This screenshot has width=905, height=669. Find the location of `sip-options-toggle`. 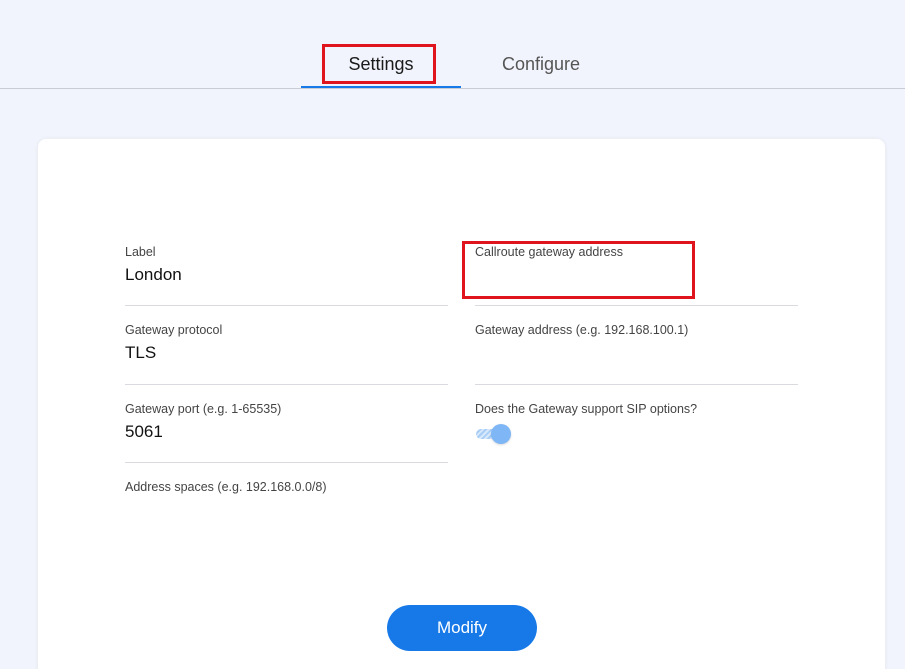

sip-options-toggle is located at coordinates (493, 434).